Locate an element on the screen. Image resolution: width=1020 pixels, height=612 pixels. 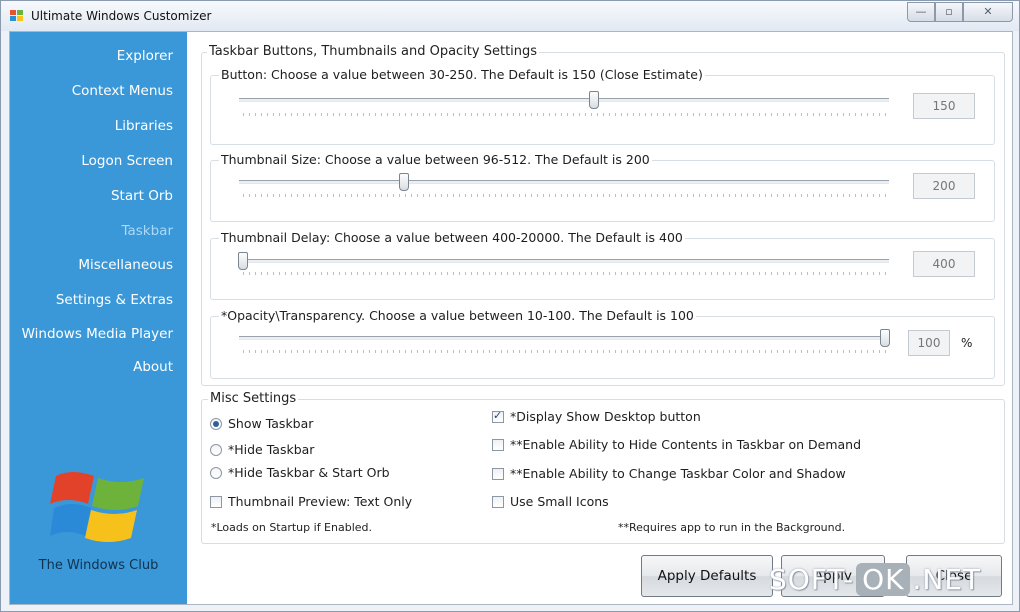
sidebar-item-libraries: Libraries is located at coordinates (144, 126).